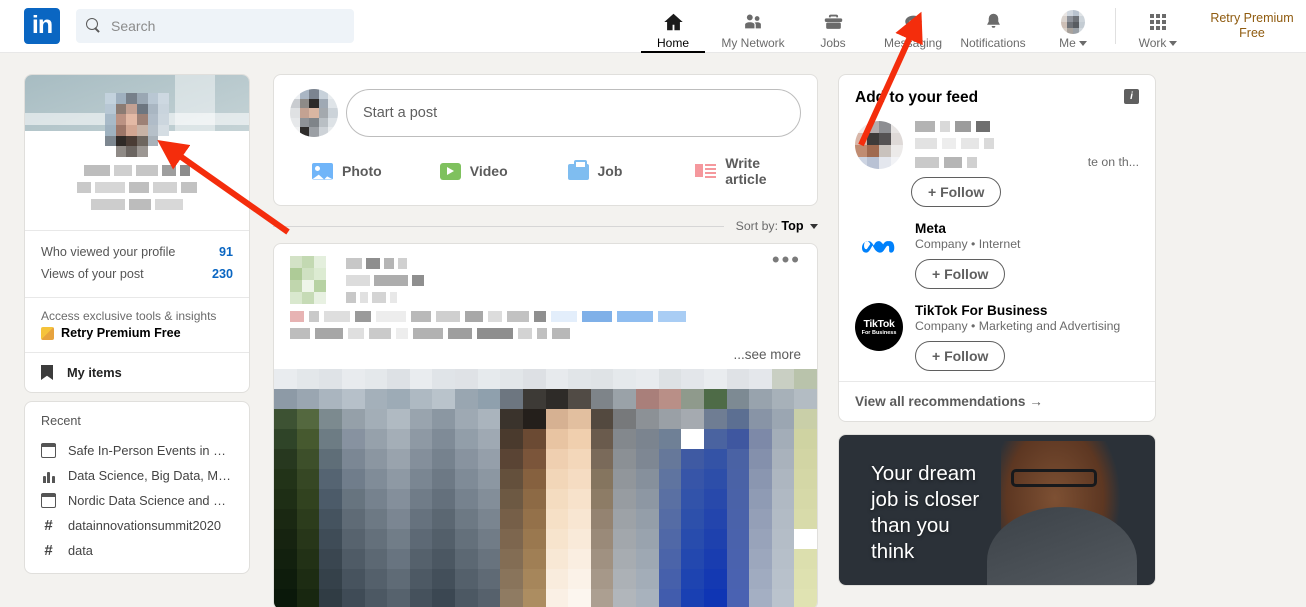 The image size is (1306, 607). I want to click on follow-button-1: + Follow, so click(960, 274).